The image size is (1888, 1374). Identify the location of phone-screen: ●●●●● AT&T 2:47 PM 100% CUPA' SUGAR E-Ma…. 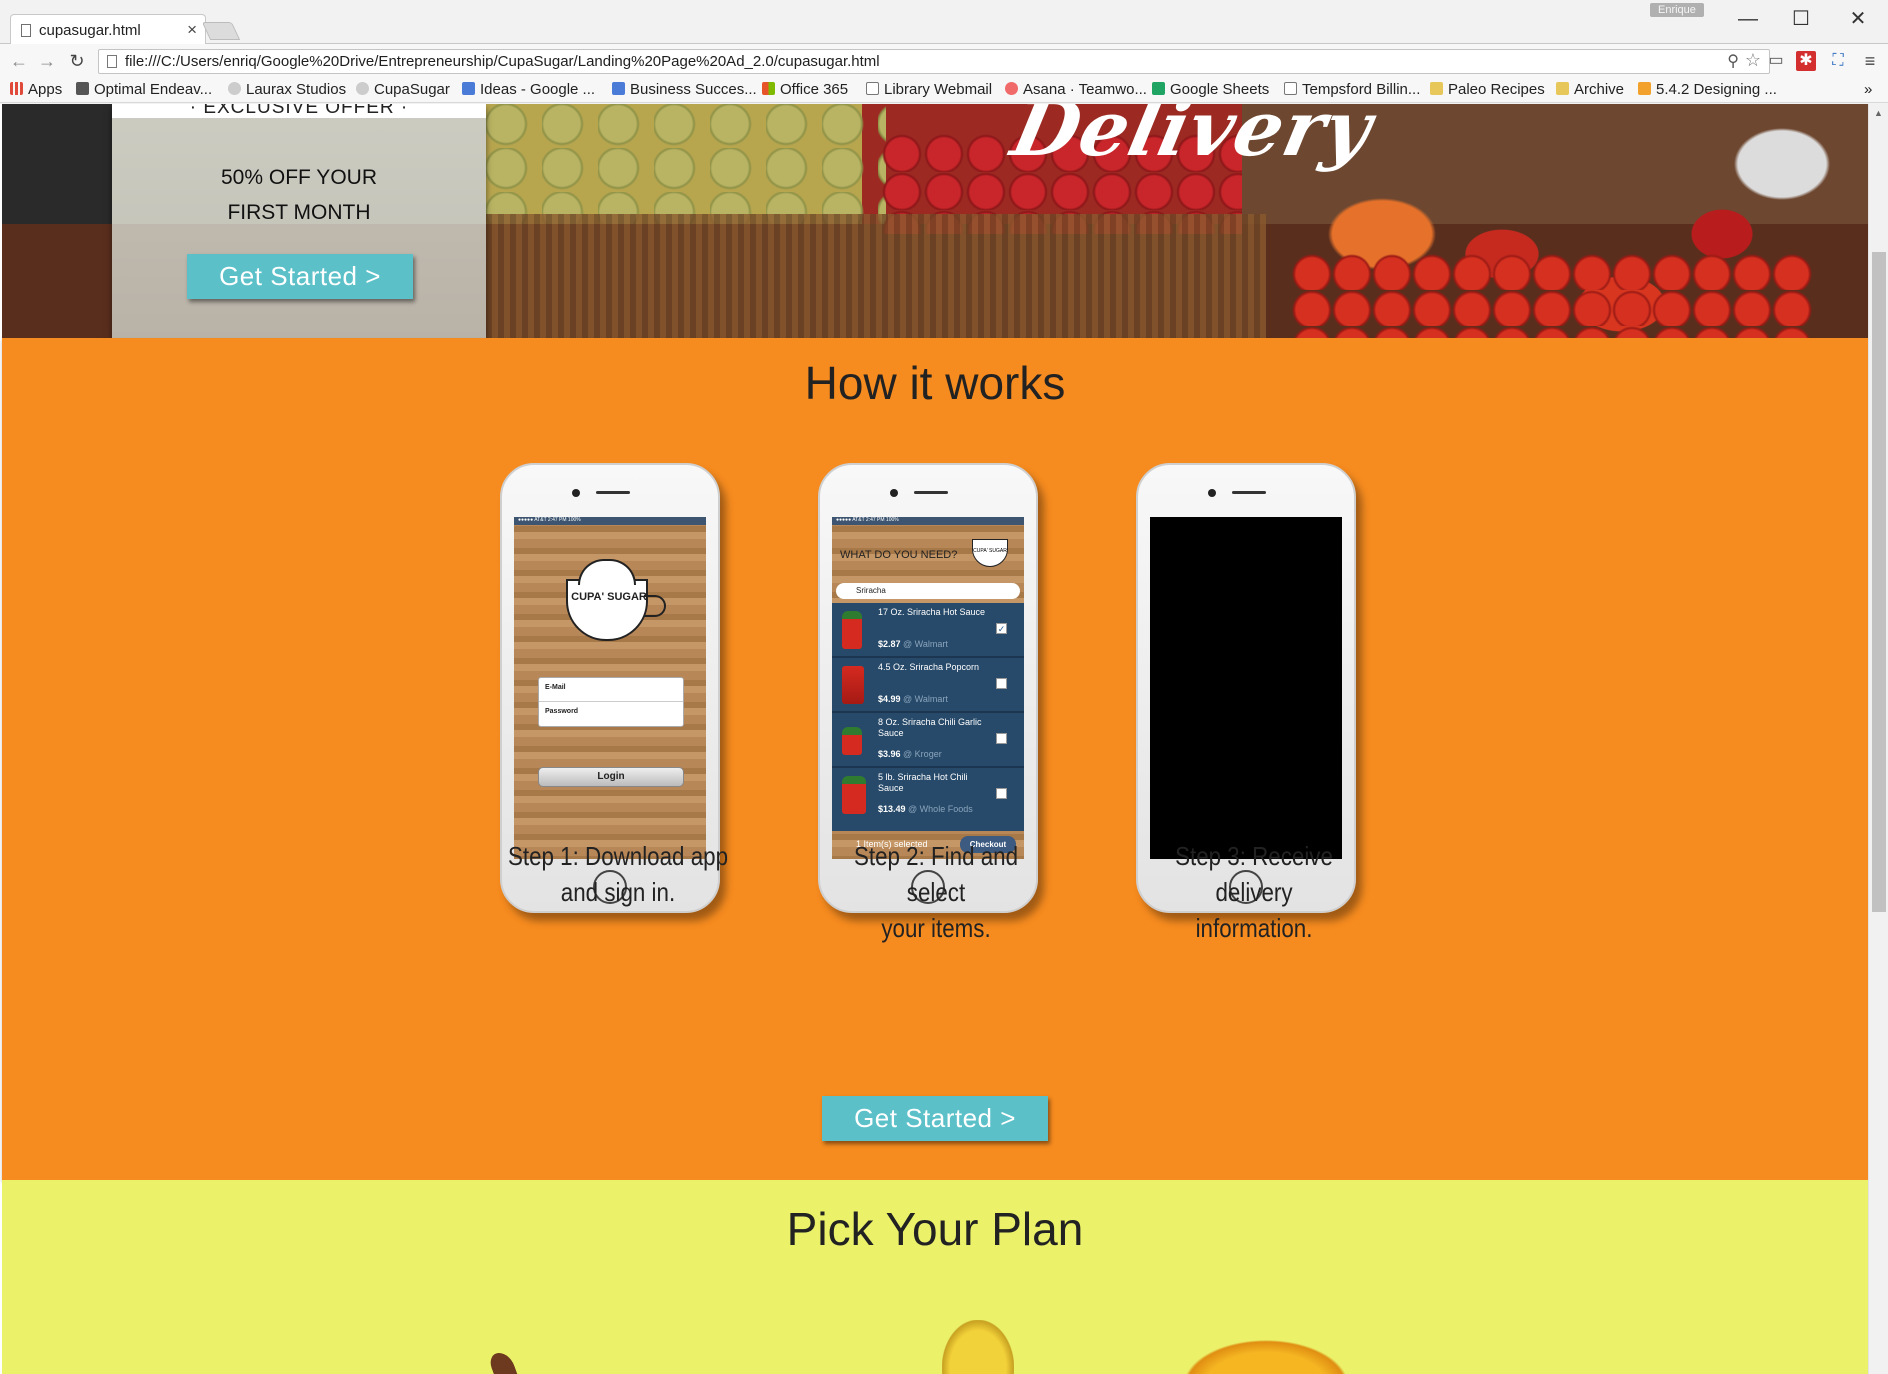
(610, 688).